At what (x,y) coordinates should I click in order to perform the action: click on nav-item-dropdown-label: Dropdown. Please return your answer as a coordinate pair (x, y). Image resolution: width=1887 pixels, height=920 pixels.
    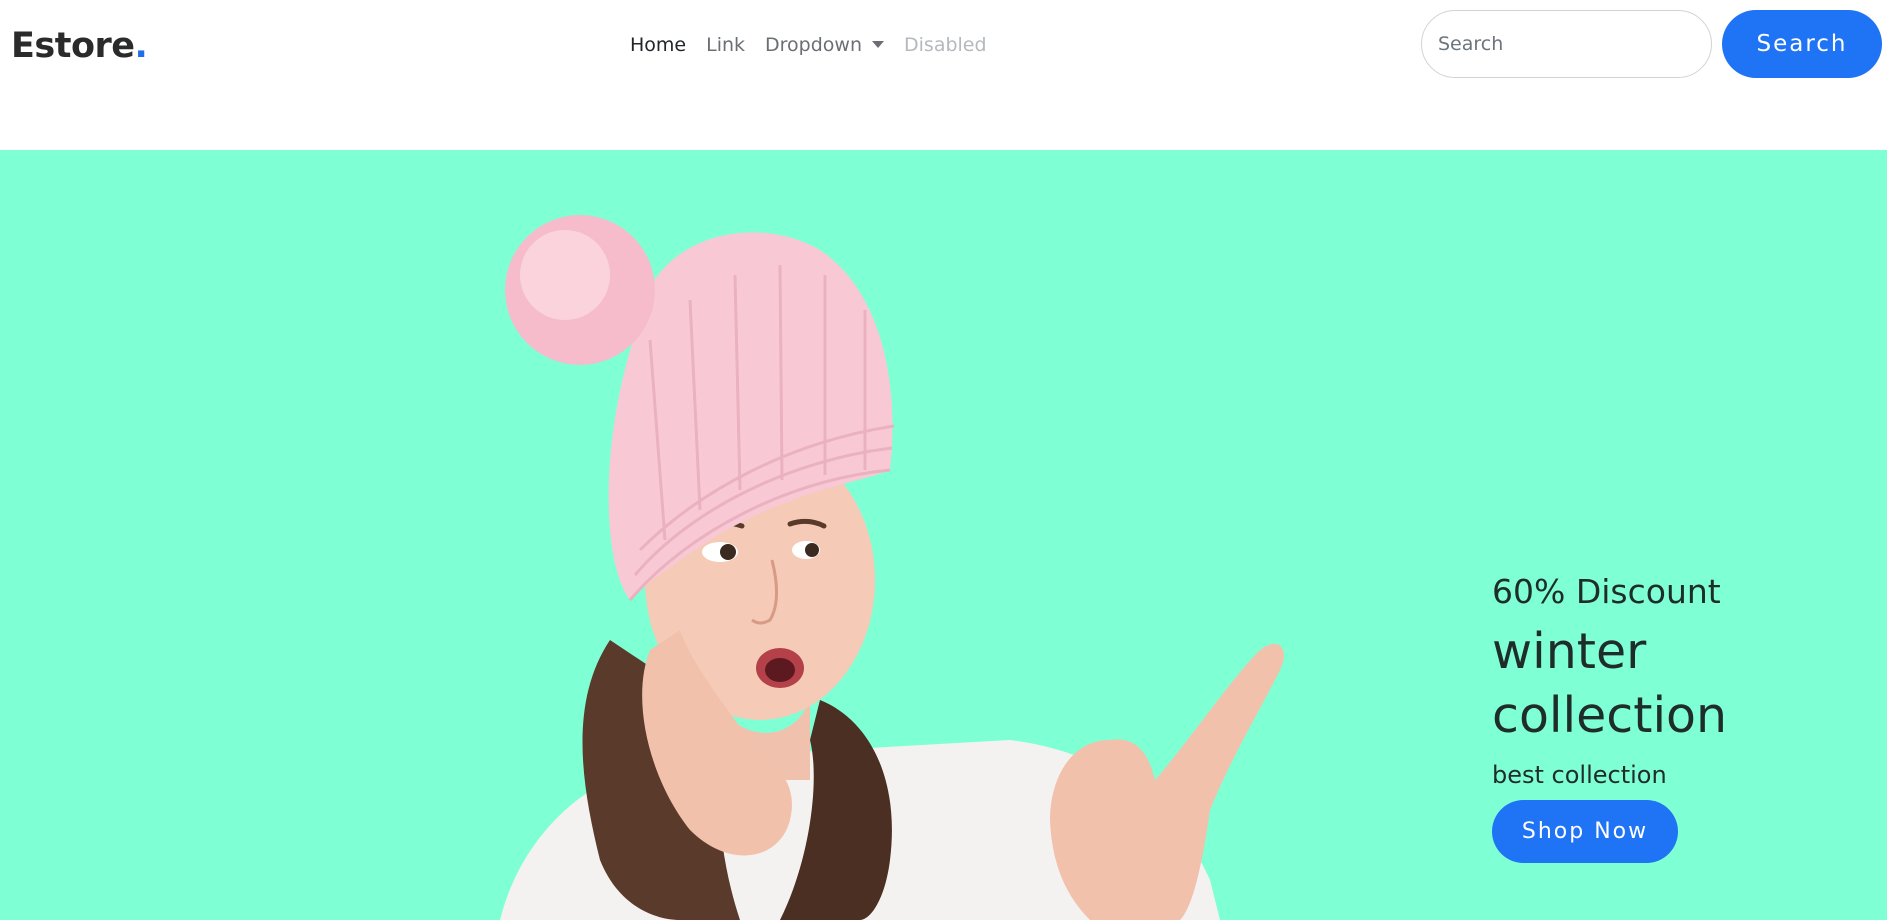
    Looking at the image, I should click on (814, 45).